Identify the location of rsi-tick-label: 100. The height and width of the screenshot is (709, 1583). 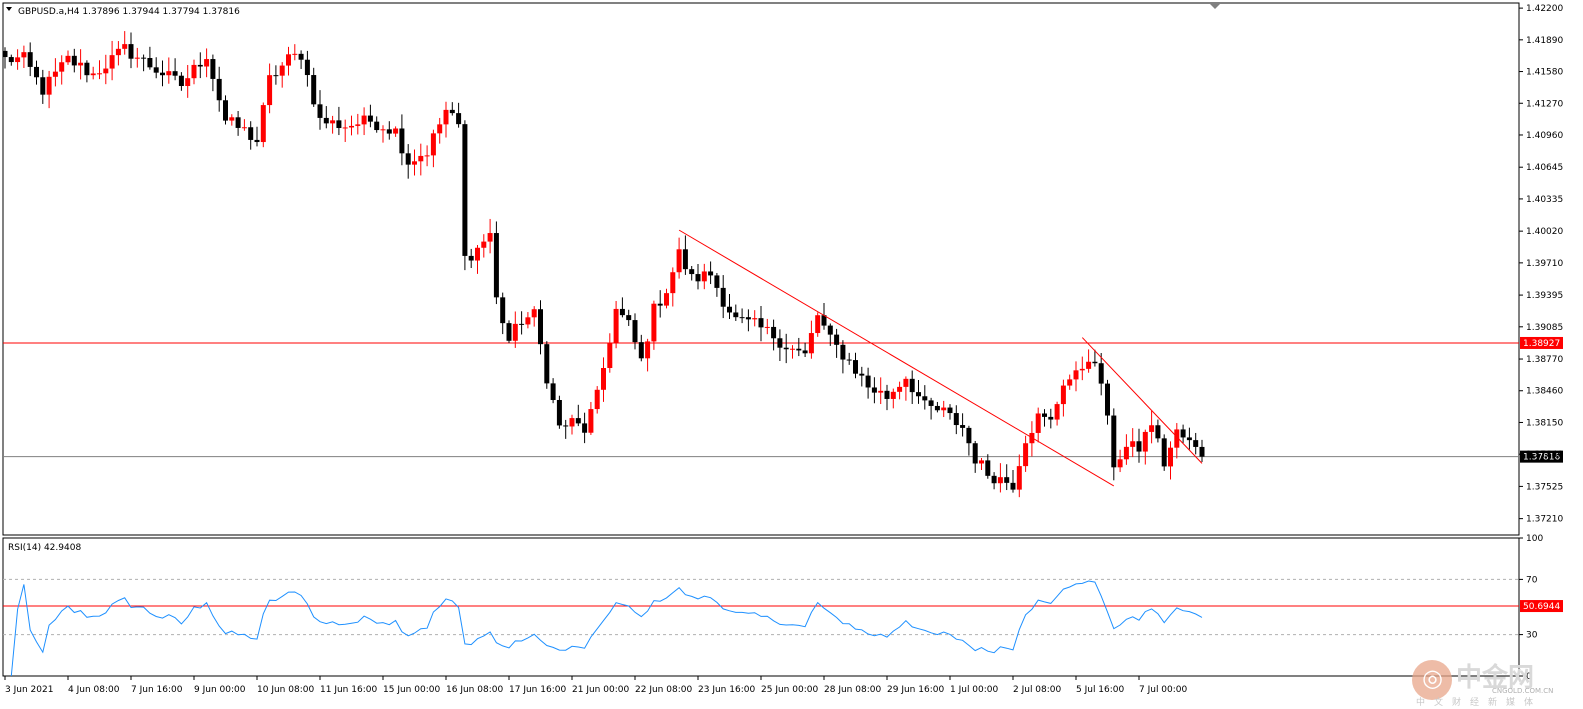
(1534, 539).